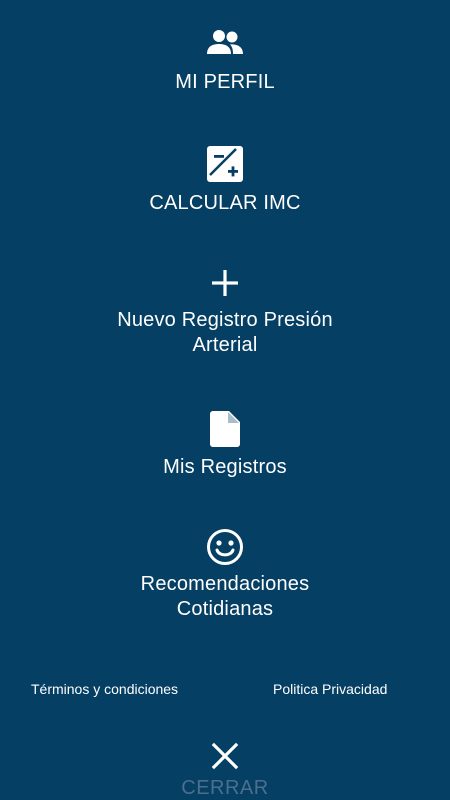  What do you see at coordinates (104, 689) in the screenshot?
I see `terms-link: Términos y condiciones` at bounding box center [104, 689].